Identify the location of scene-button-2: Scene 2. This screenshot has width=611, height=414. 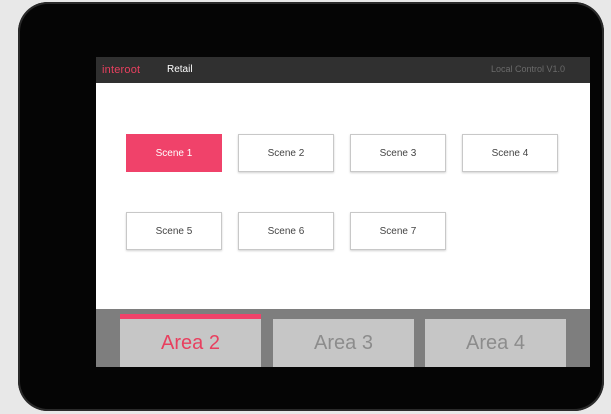
(286, 153).